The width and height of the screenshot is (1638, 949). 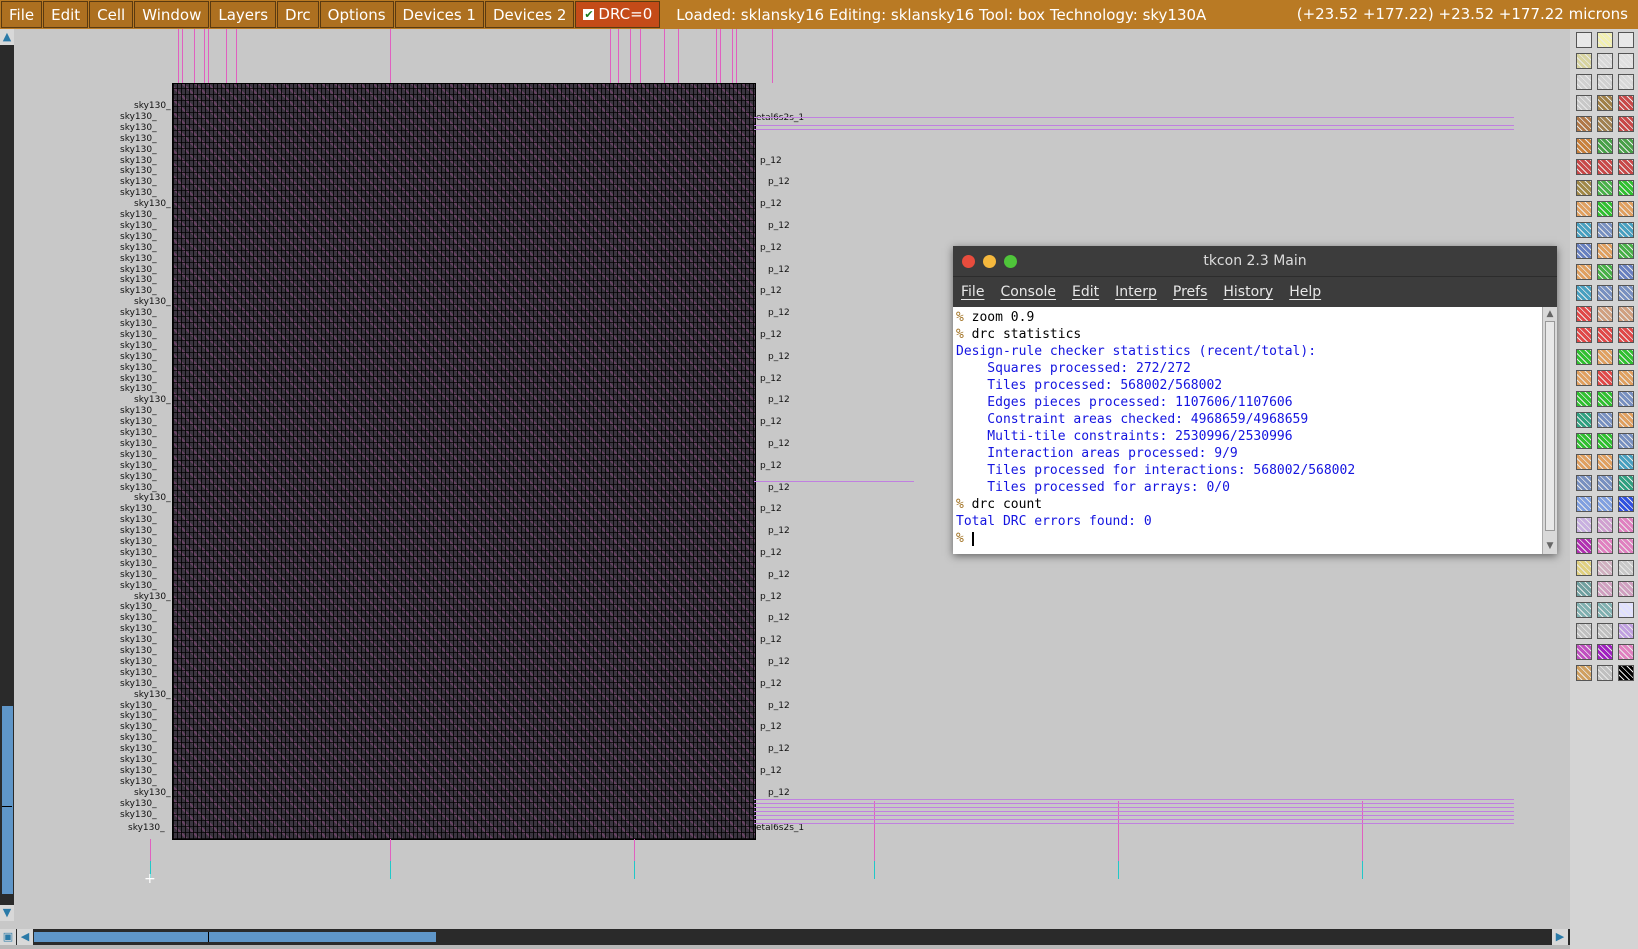 I want to click on menu-devices-2: Devices 2, so click(x=529, y=14).